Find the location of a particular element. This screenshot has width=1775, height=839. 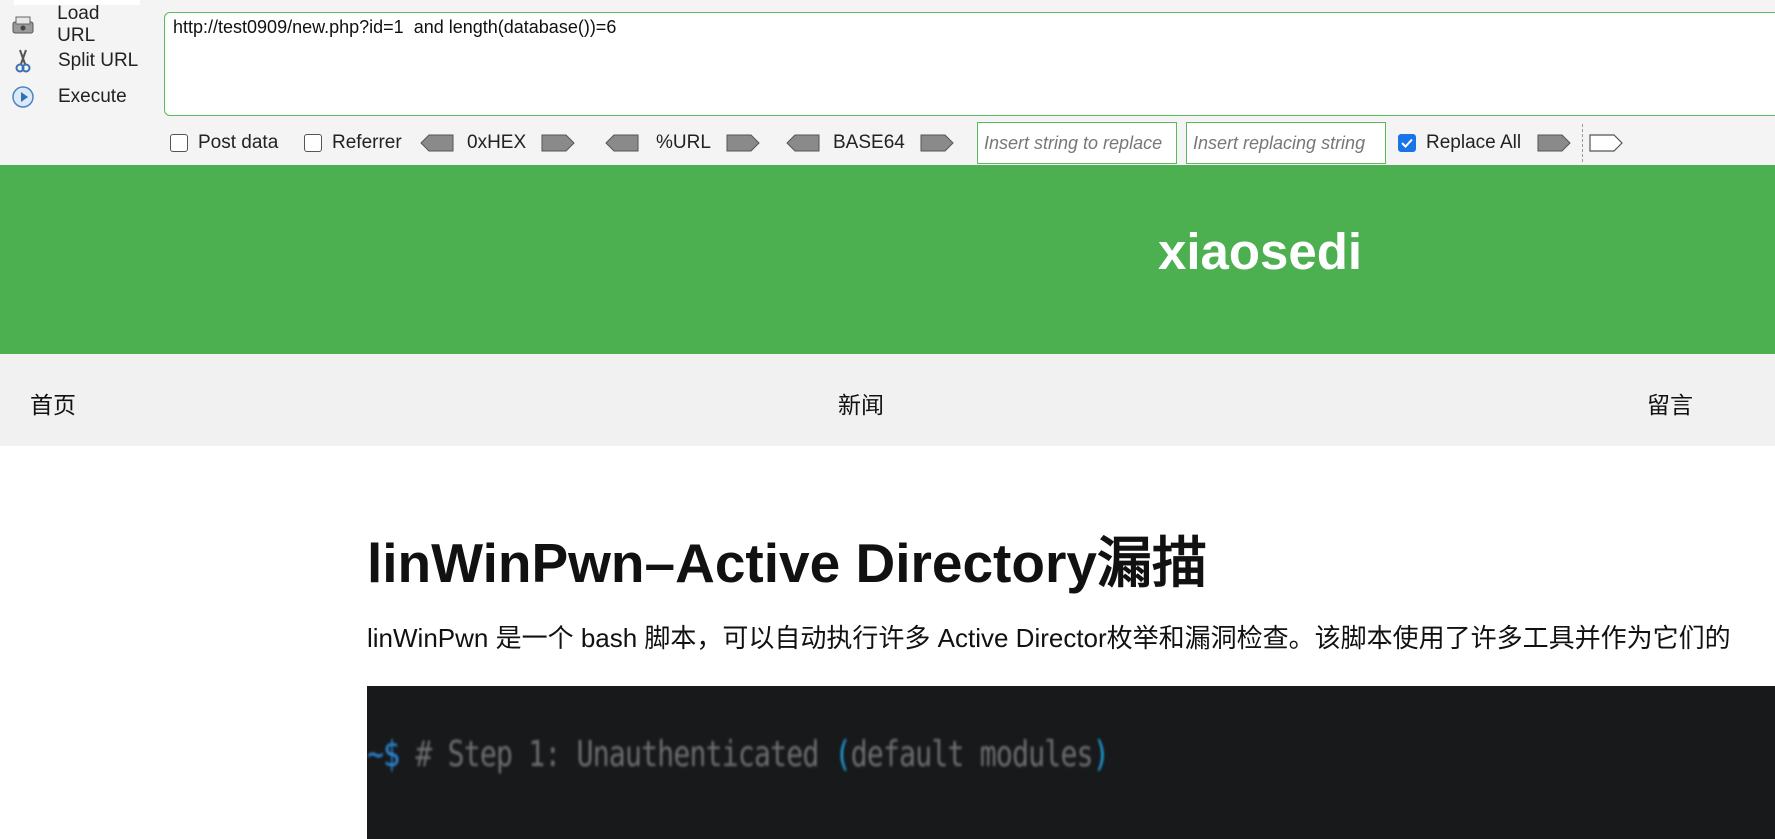

url-encode-arrow-icon is located at coordinates (743, 143).